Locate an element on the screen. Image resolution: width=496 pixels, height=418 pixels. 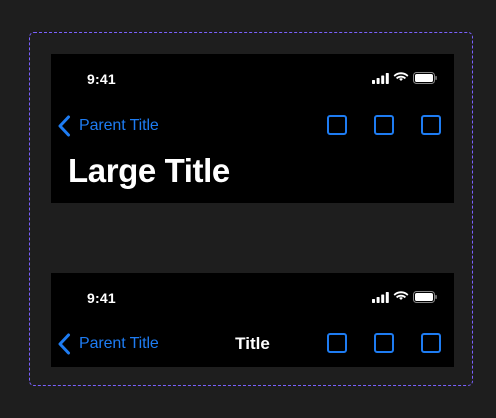
large-title: Large Title is located at coordinates (149, 170).